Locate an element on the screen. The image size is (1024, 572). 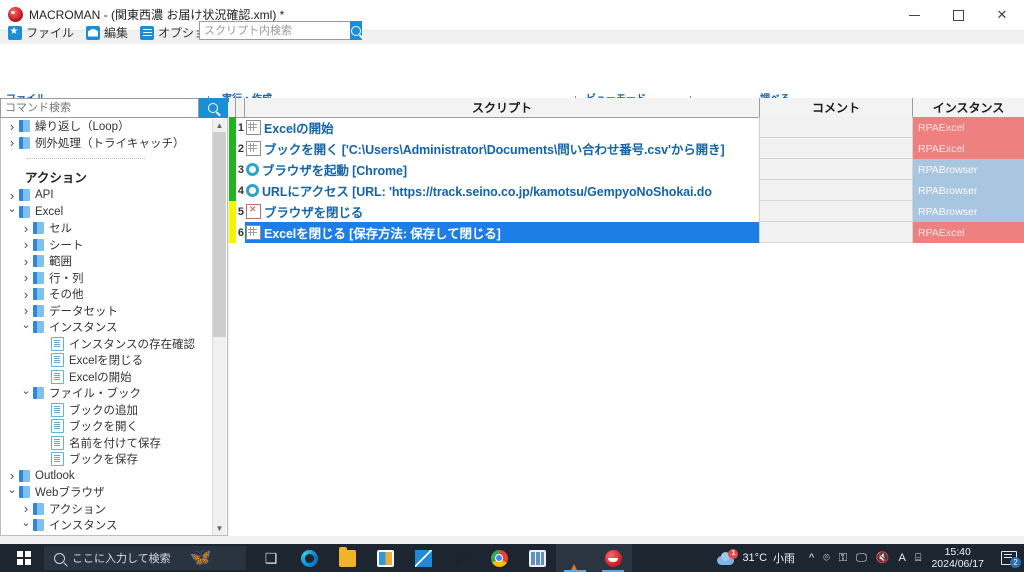
calculator-button is located at coordinates (537, 558).